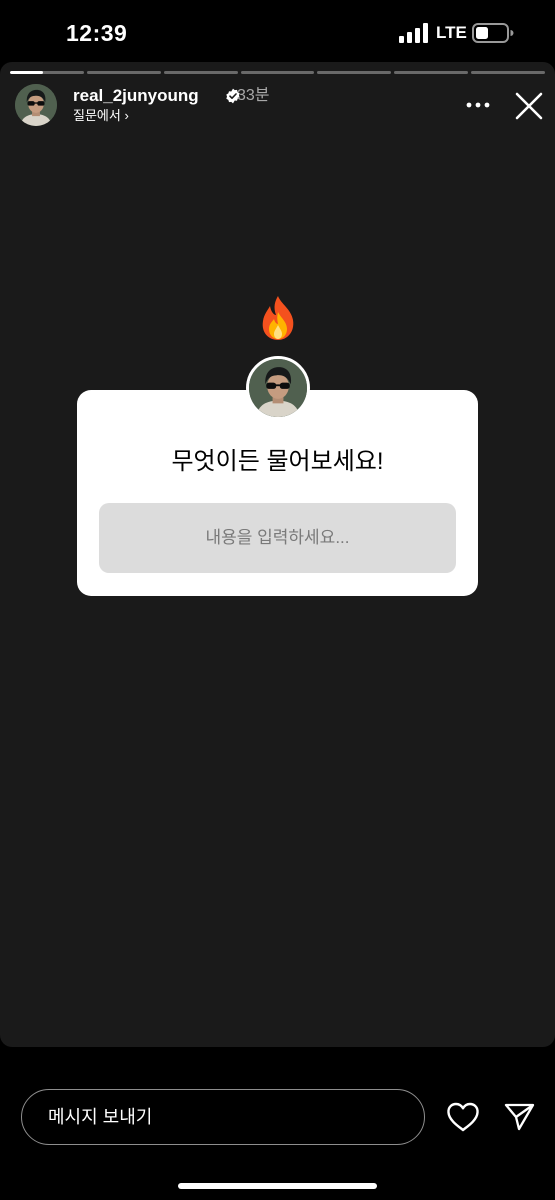 The width and height of the screenshot is (555, 1200). What do you see at coordinates (277, 461) in the screenshot?
I see `question-prompt: 무엇이든 물어보세요!` at bounding box center [277, 461].